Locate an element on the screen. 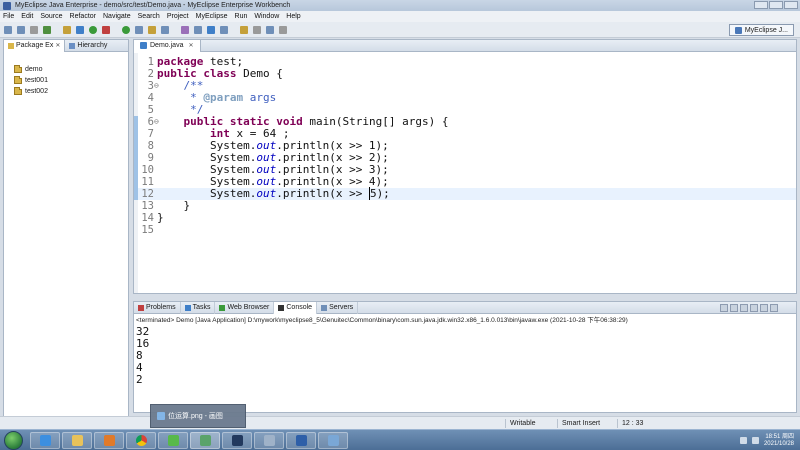 Image resolution: width=800 pixels, height=450 pixels. menu-project: Project is located at coordinates (178, 16).